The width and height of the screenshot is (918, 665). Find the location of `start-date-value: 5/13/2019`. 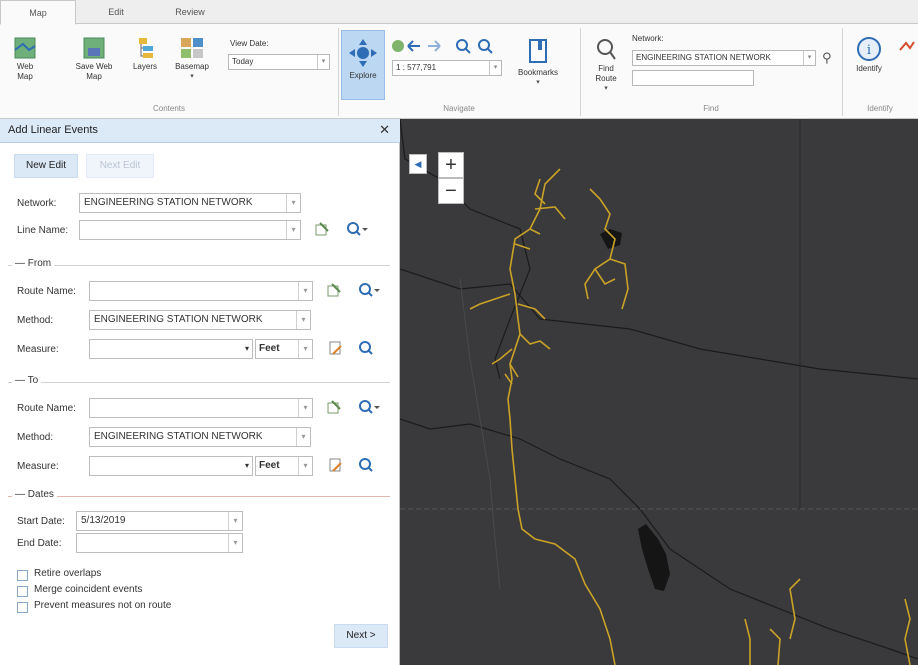

start-date-value: 5/13/2019 is located at coordinates (103, 520).